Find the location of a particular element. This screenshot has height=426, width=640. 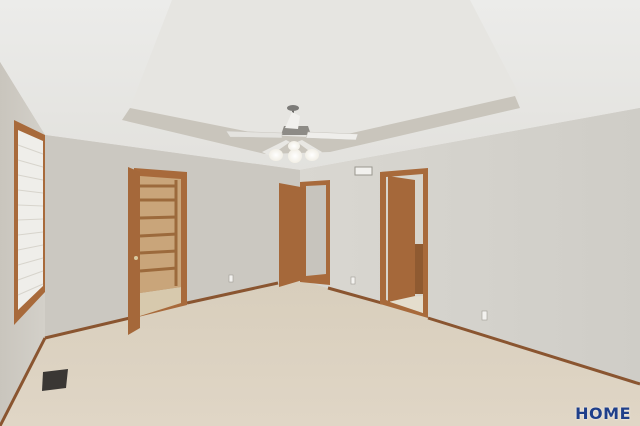

wall-vent is located at coordinates (363, 171).